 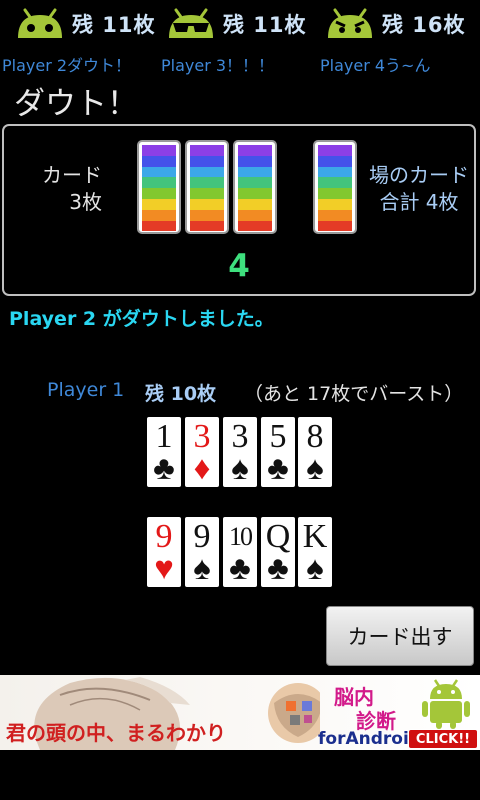 I want to click on card-rank: 1, so click(x=164, y=436).